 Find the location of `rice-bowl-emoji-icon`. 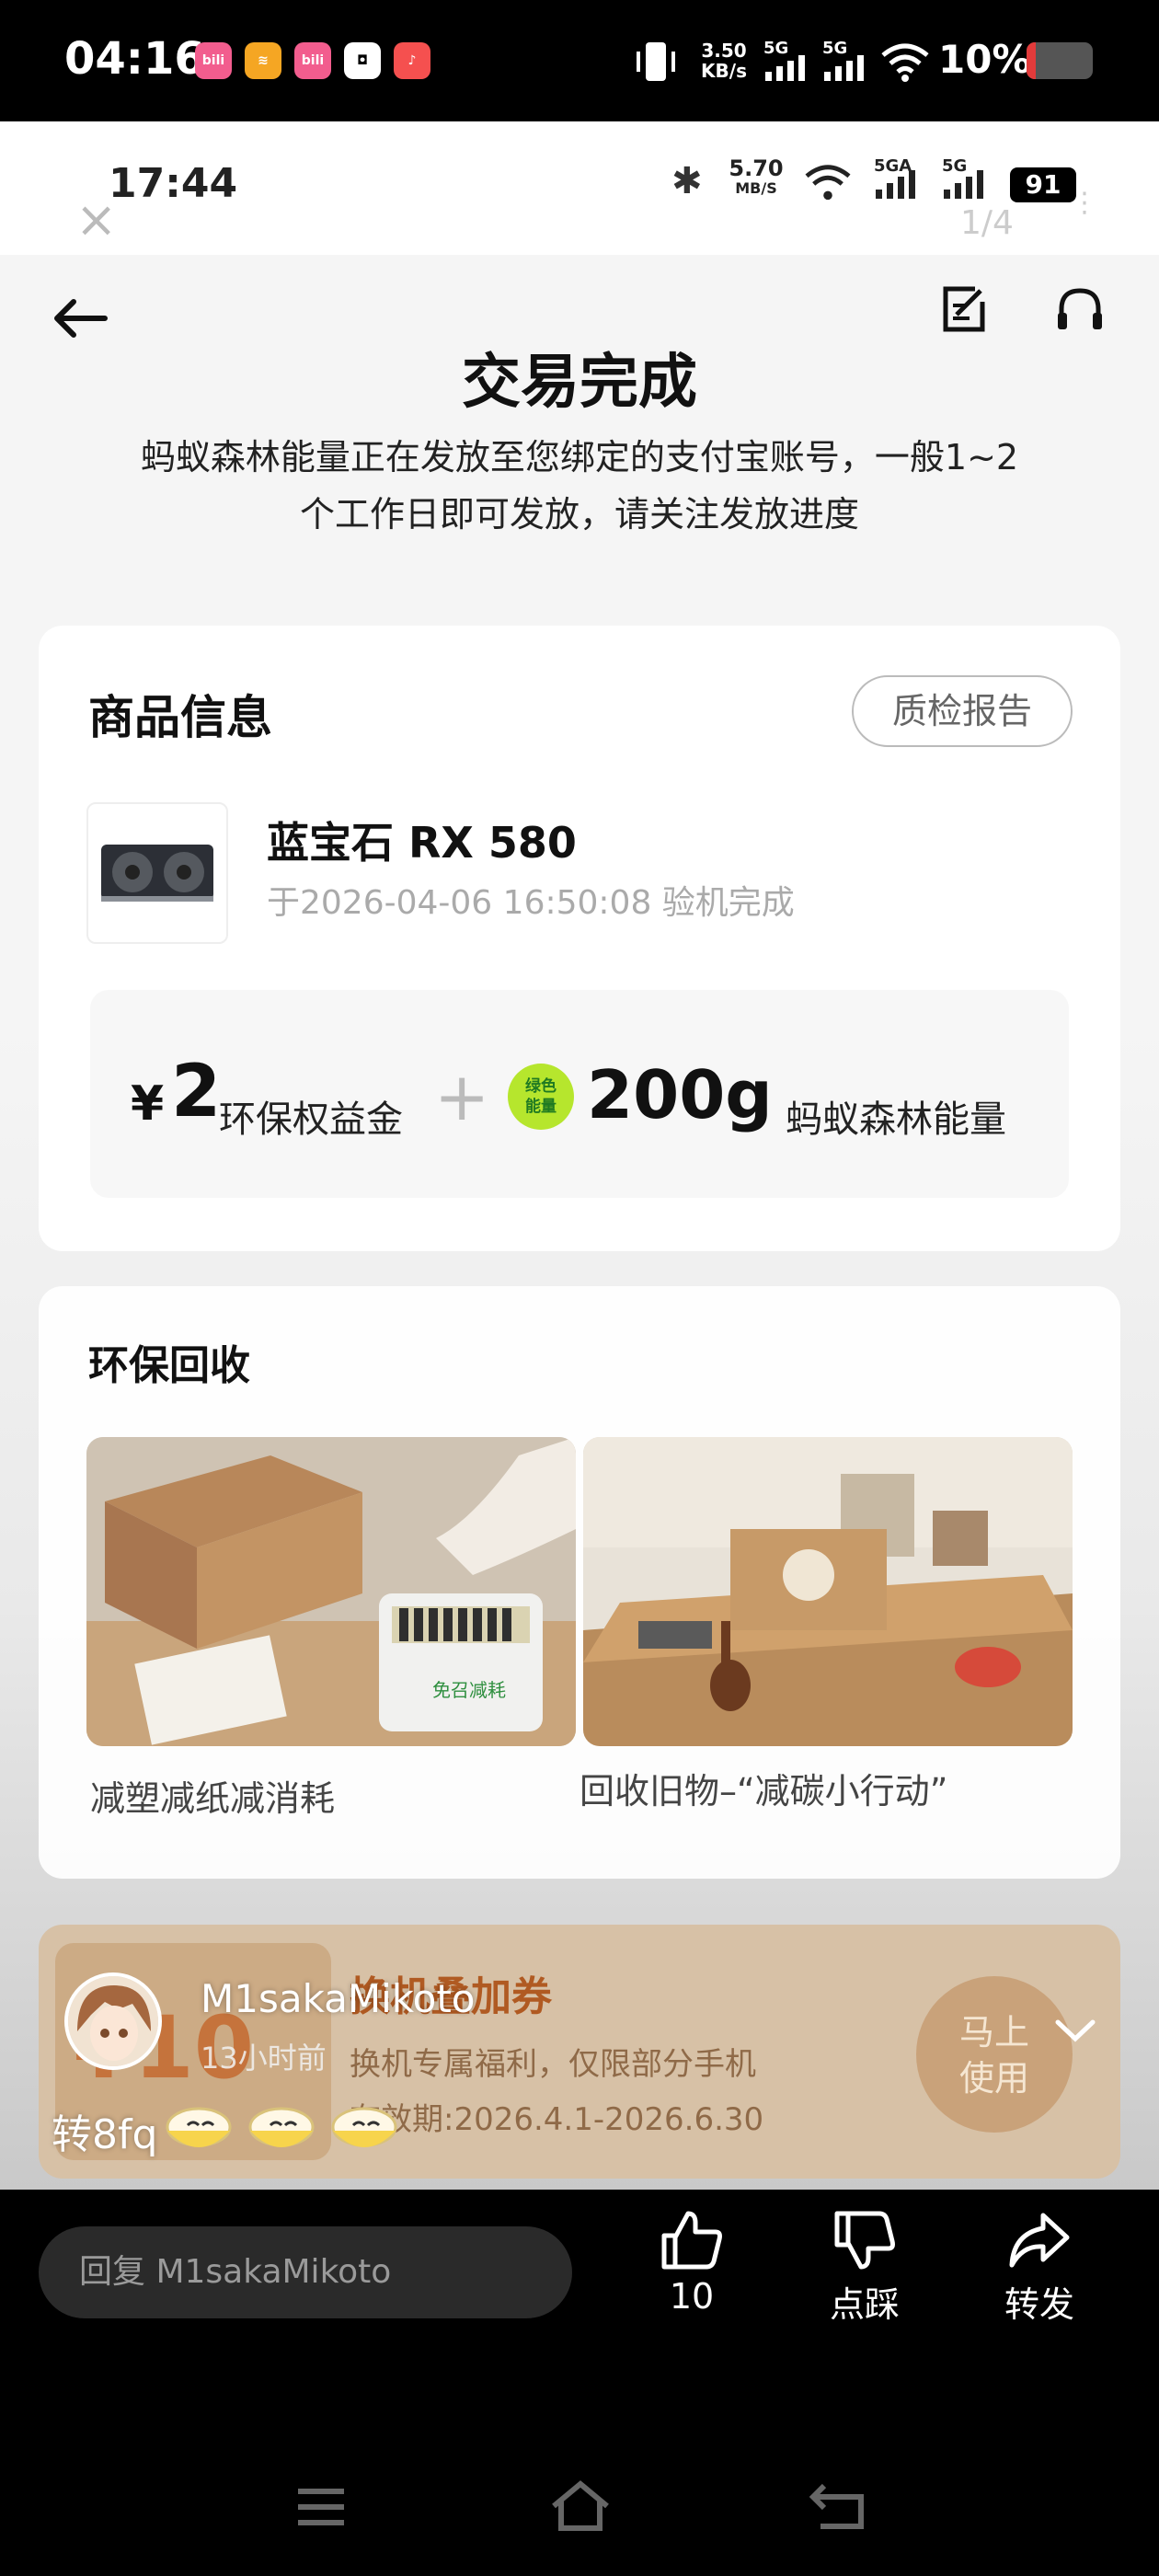

rice-bowl-emoji-icon is located at coordinates (199, 2127).